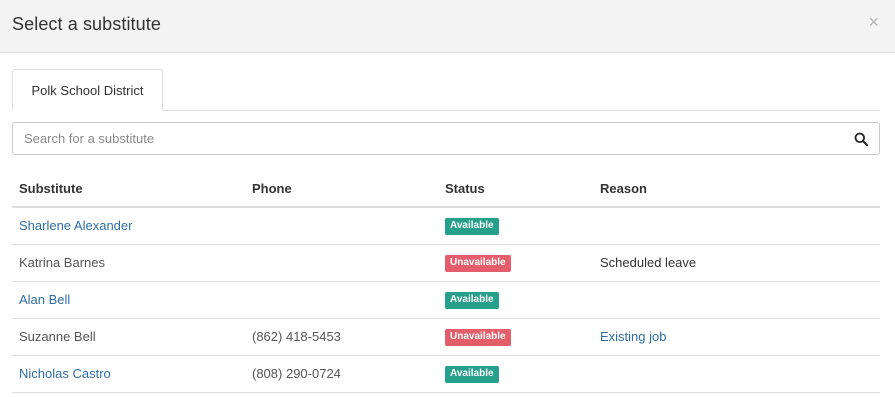 The image size is (895, 397). What do you see at coordinates (633, 336) in the screenshot?
I see `reason-text: Existing job` at bounding box center [633, 336].